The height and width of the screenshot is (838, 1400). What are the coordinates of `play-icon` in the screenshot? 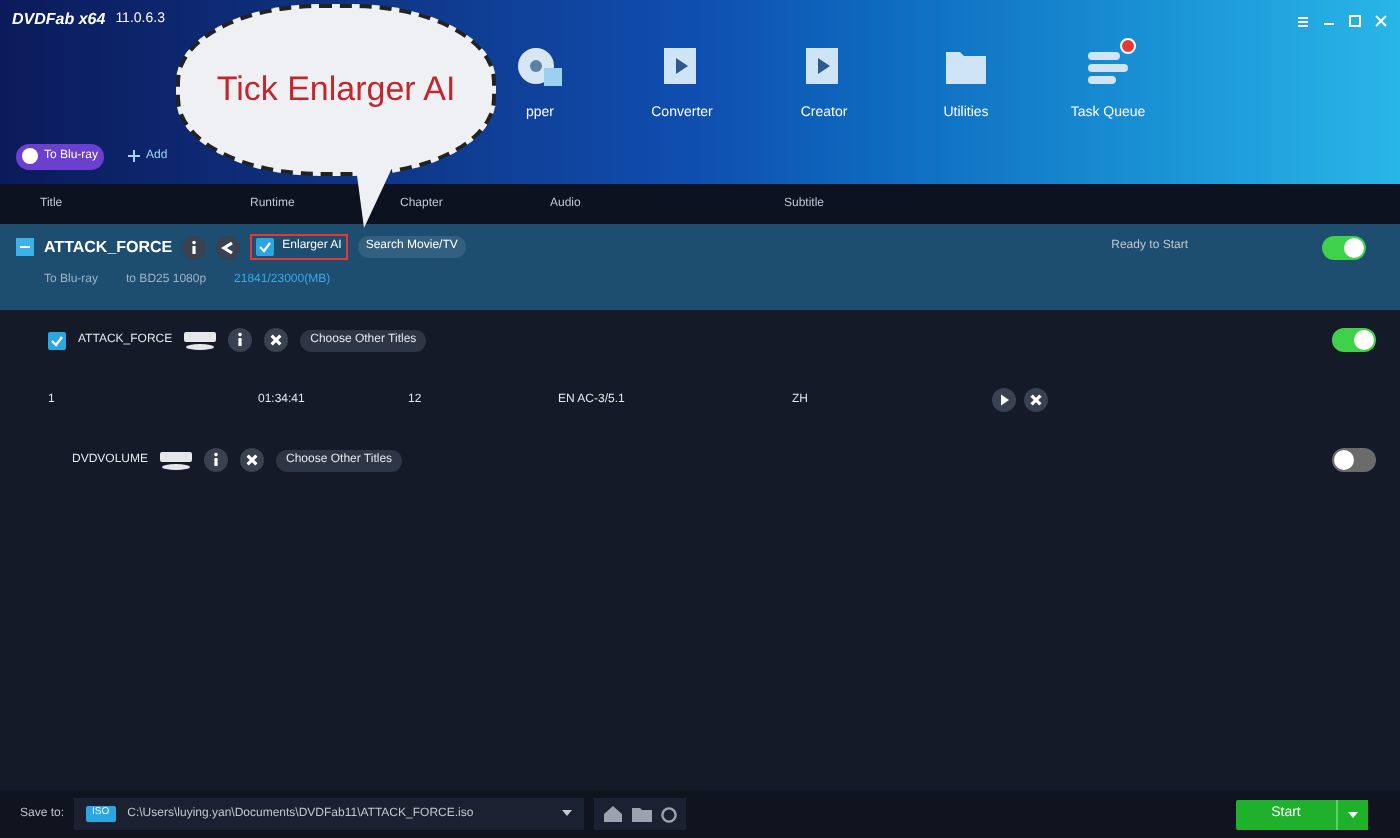 It's located at (1004, 400).